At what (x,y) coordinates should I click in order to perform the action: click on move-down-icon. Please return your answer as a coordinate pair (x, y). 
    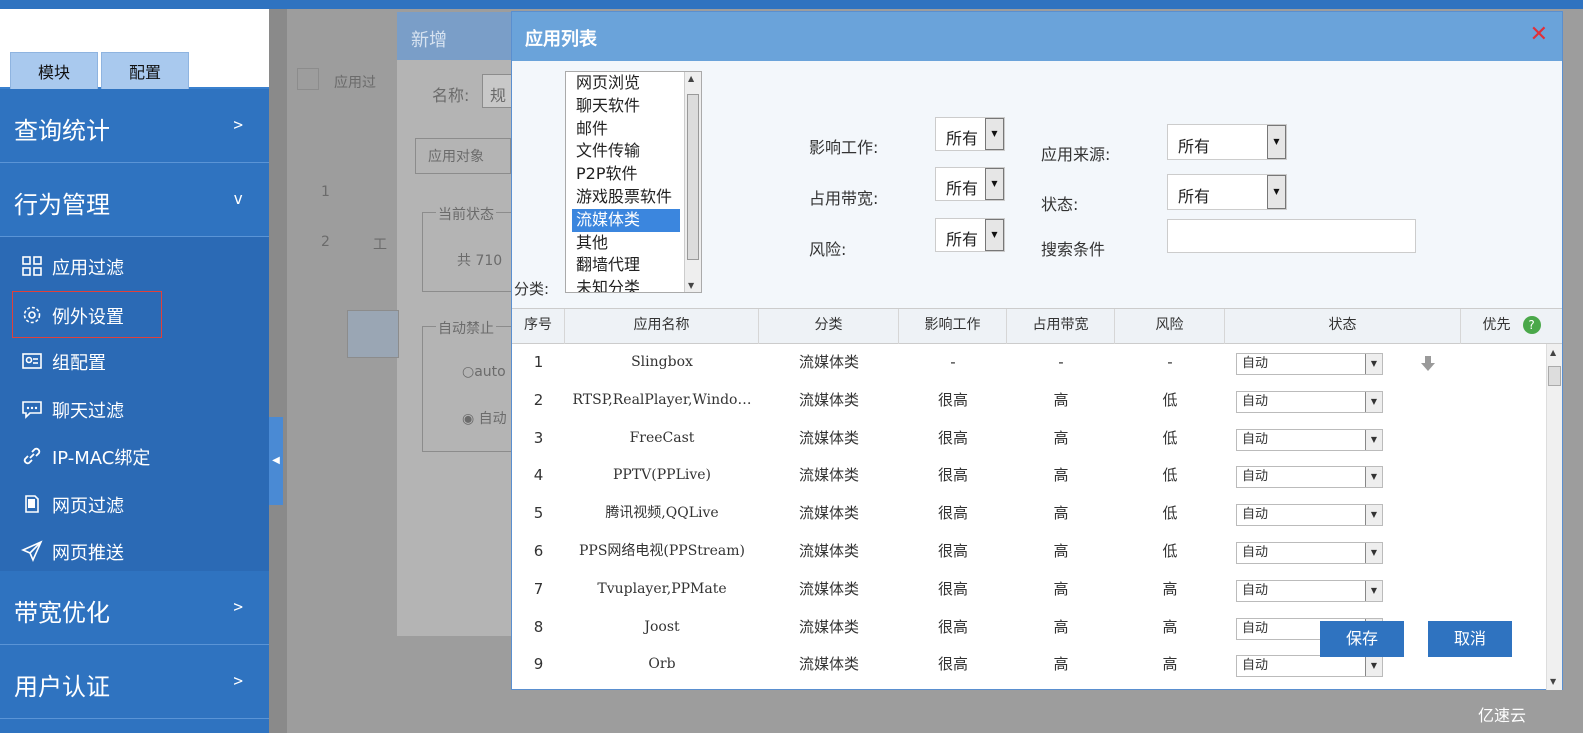
    Looking at the image, I should click on (1428, 364).